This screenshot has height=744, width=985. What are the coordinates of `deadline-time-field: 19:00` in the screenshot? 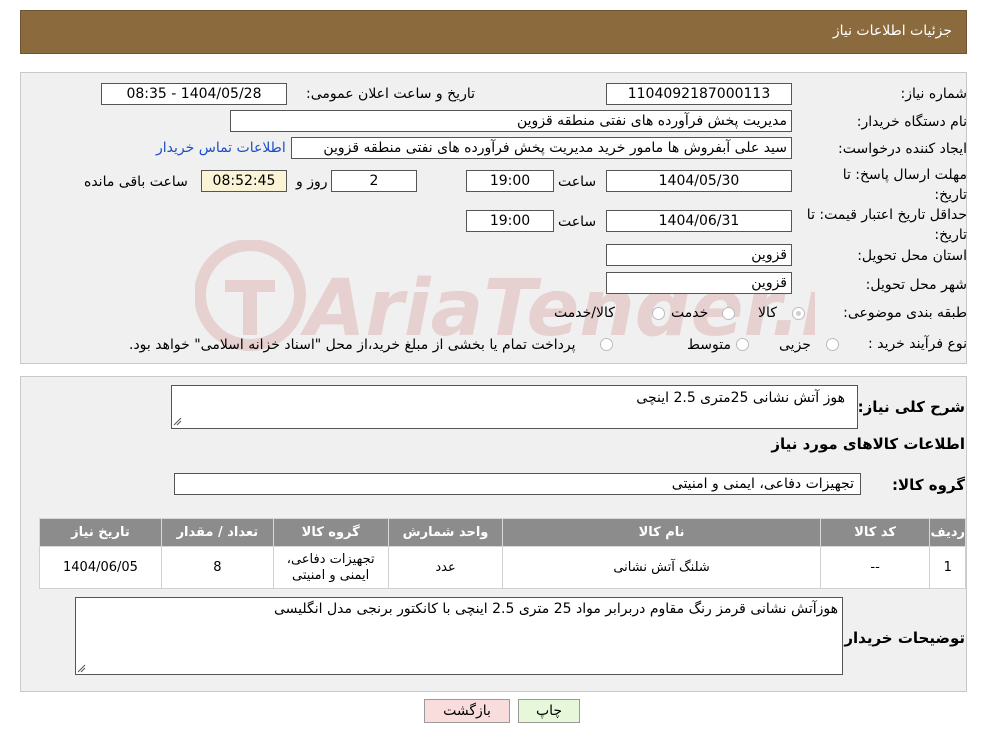 It's located at (510, 181).